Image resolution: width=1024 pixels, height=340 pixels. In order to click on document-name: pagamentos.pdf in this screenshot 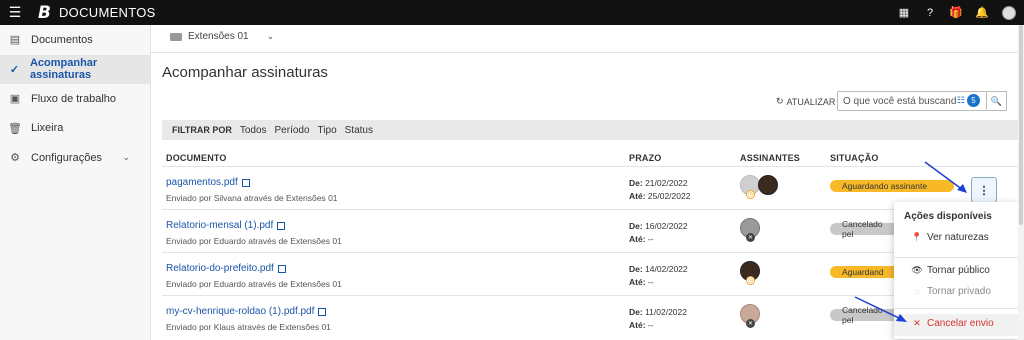, I will do `click(202, 182)`.